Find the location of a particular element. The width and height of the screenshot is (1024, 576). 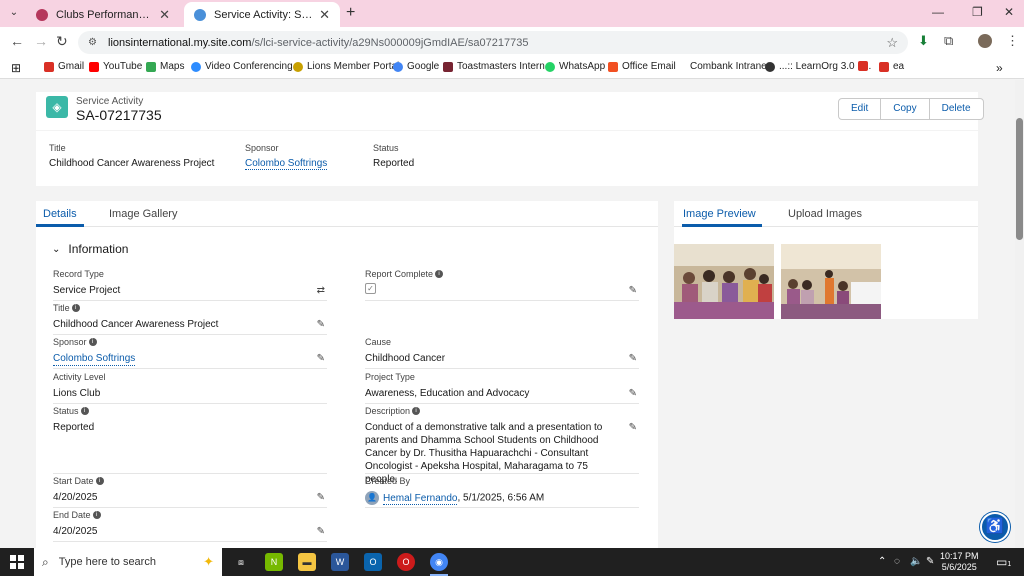

minimize-icon: — is located at coordinates (938, 12).